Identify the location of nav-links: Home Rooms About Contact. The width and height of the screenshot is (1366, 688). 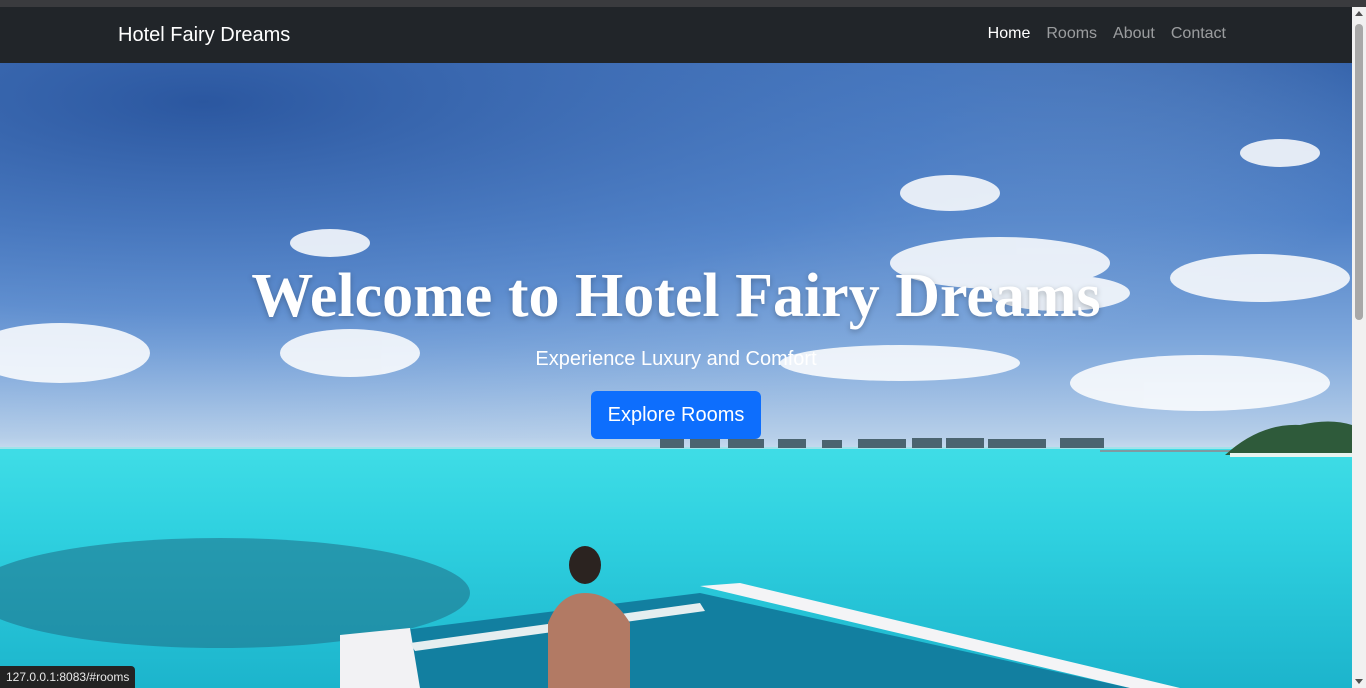
(1107, 34).